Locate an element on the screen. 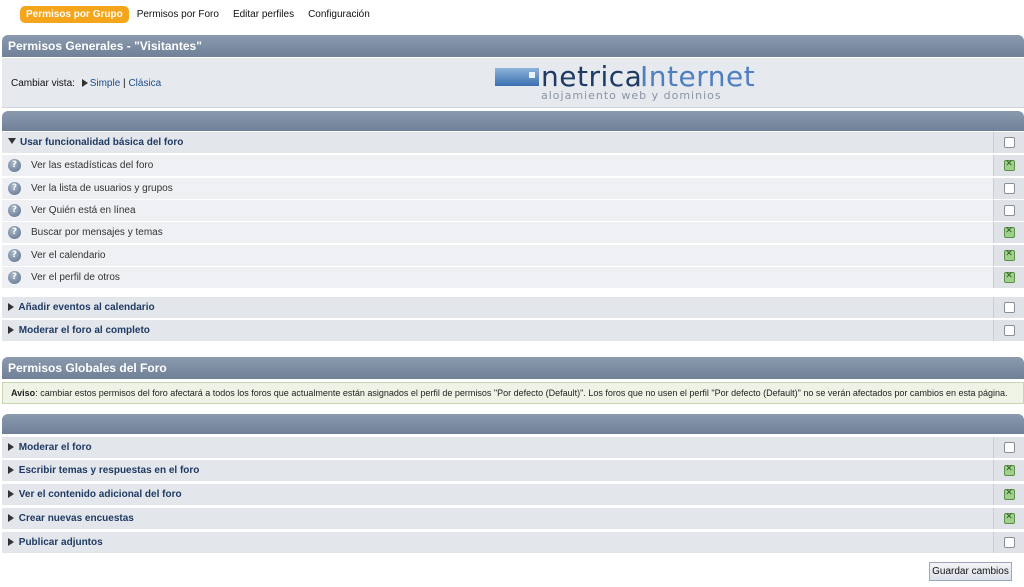 This screenshot has height=587, width=1024. tab-permisos-por-foro: Permisos por Foro is located at coordinates (178, 14).